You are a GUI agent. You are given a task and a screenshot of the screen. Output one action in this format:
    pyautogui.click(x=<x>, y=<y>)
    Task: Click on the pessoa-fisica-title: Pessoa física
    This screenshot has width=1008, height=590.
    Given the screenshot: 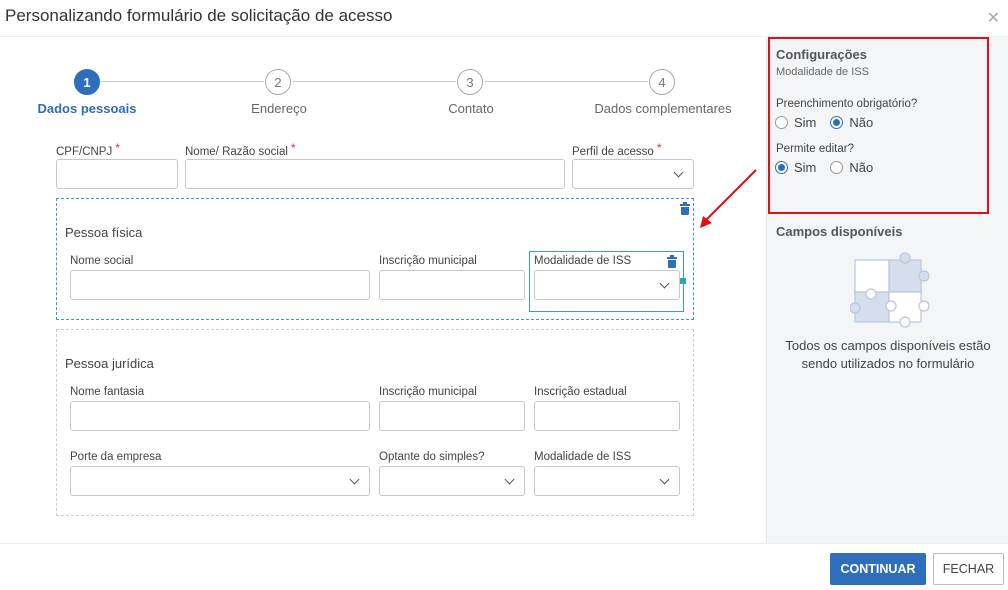 What is the action you would take?
    pyautogui.click(x=104, y=232)
    